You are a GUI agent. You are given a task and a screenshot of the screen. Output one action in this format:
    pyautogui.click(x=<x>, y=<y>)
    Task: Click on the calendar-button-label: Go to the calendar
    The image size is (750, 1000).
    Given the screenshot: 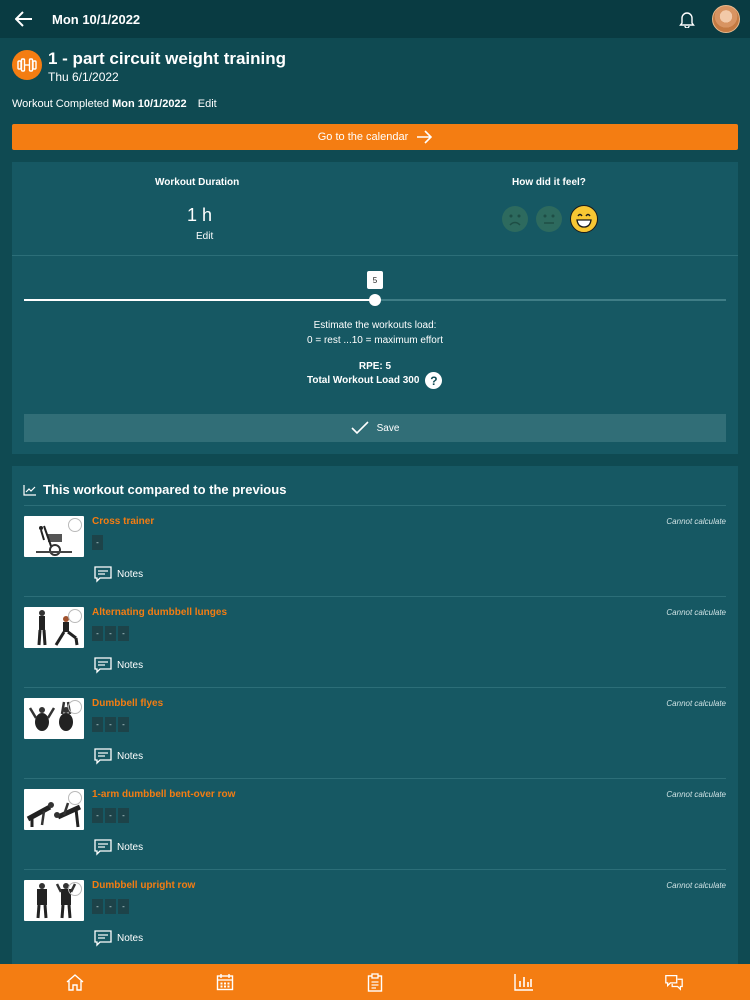 What is the action you would take?
    pyautogui.click(x=363, y=137)
    